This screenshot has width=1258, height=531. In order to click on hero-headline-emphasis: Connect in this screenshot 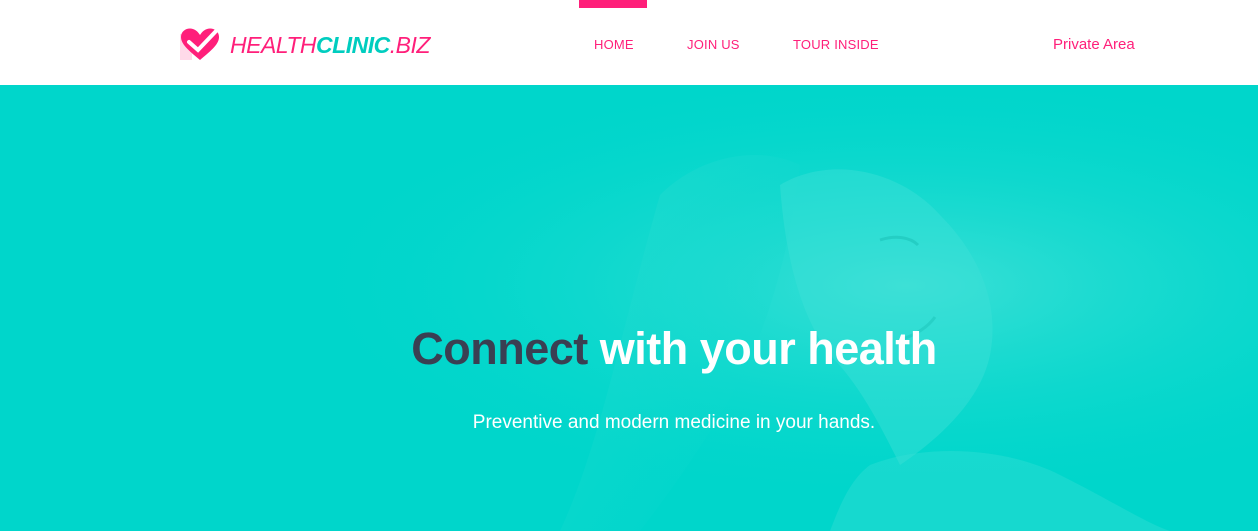, I will do `click(499, 348)`.